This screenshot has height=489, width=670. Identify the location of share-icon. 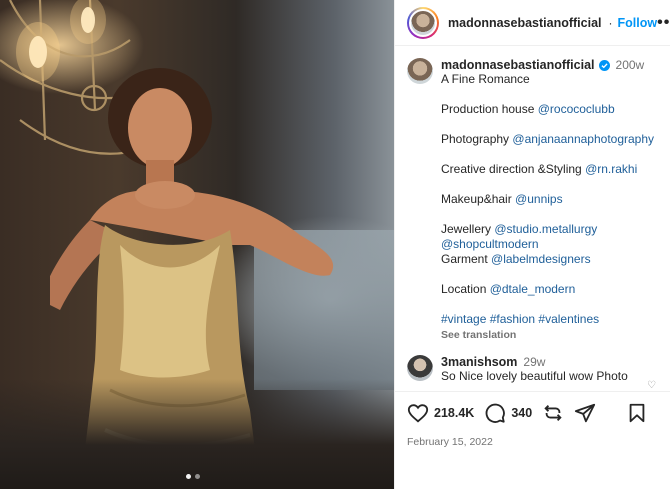
(585, 413).